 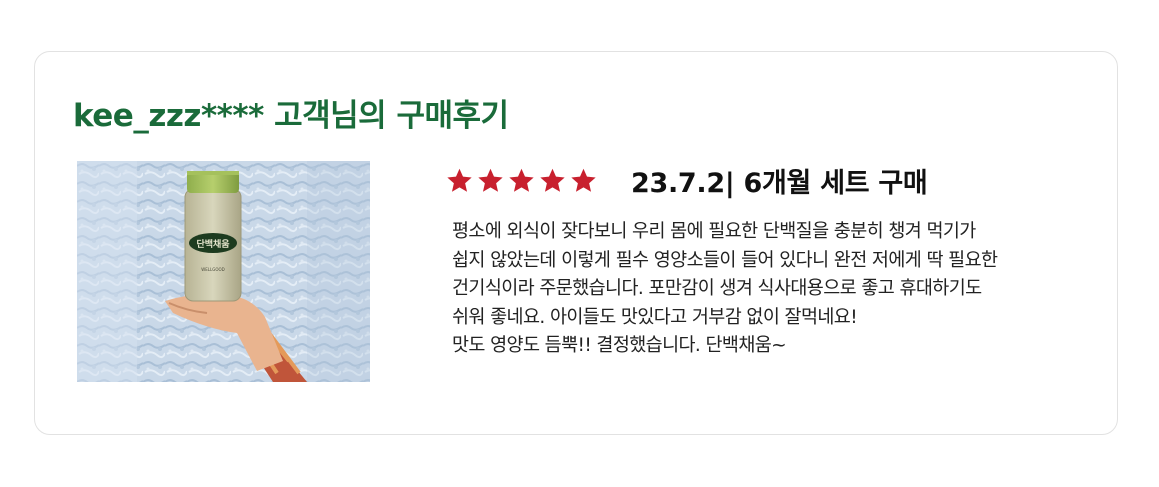 I want to click on review-body-line: 쉽지 않았는데 이렇게 필수 영양소들이 들어 있다니 완전 저에게 딱 필요한, so click(x=725, y=260).